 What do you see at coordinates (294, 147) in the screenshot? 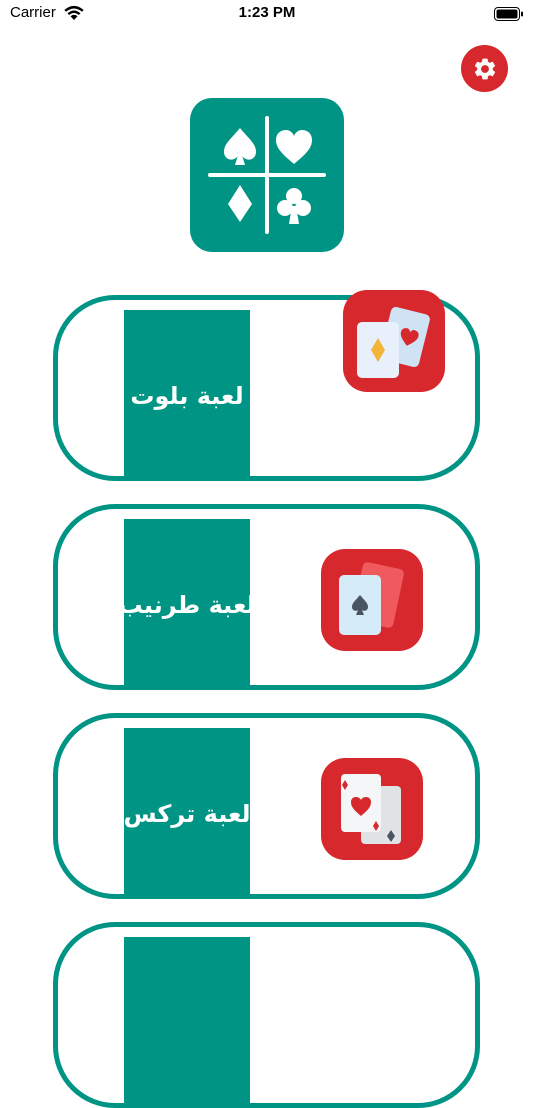
I see `heart-icon` at bounding box center [294, 147].